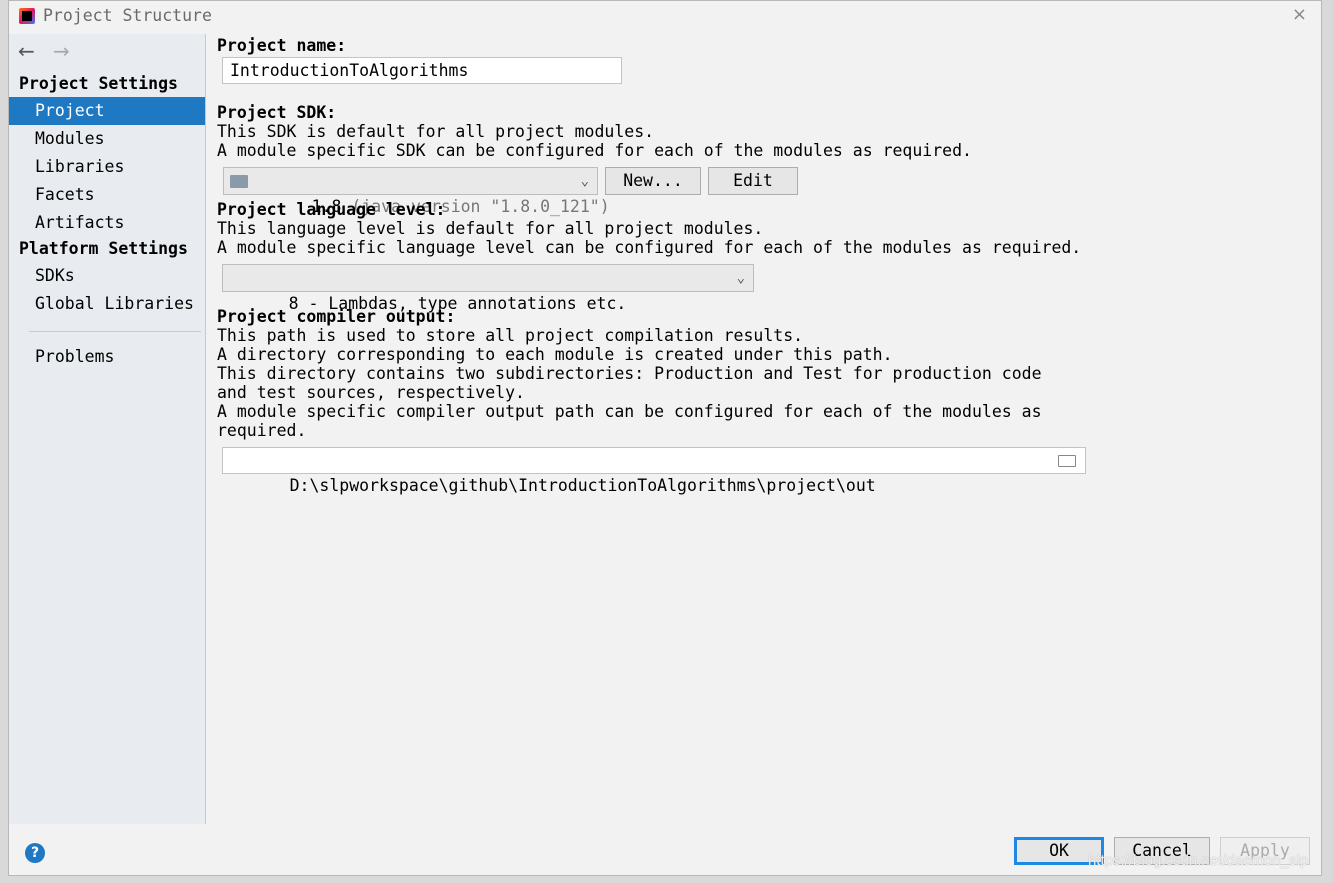 The width and height of the screenshot is (1333, 883). What do you see at coordinates (107, 304) in the screenshot?
I see `sidebar-item-global-libraries: Global Libraries` at bounding box center [107, 304].